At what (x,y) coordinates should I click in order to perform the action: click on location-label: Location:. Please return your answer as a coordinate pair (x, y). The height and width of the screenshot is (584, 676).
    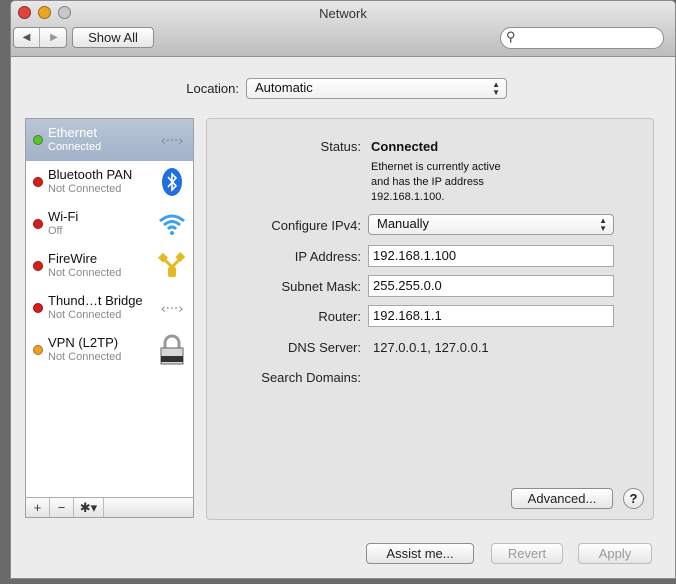
    Looking at the image, I should click on (212, 88).